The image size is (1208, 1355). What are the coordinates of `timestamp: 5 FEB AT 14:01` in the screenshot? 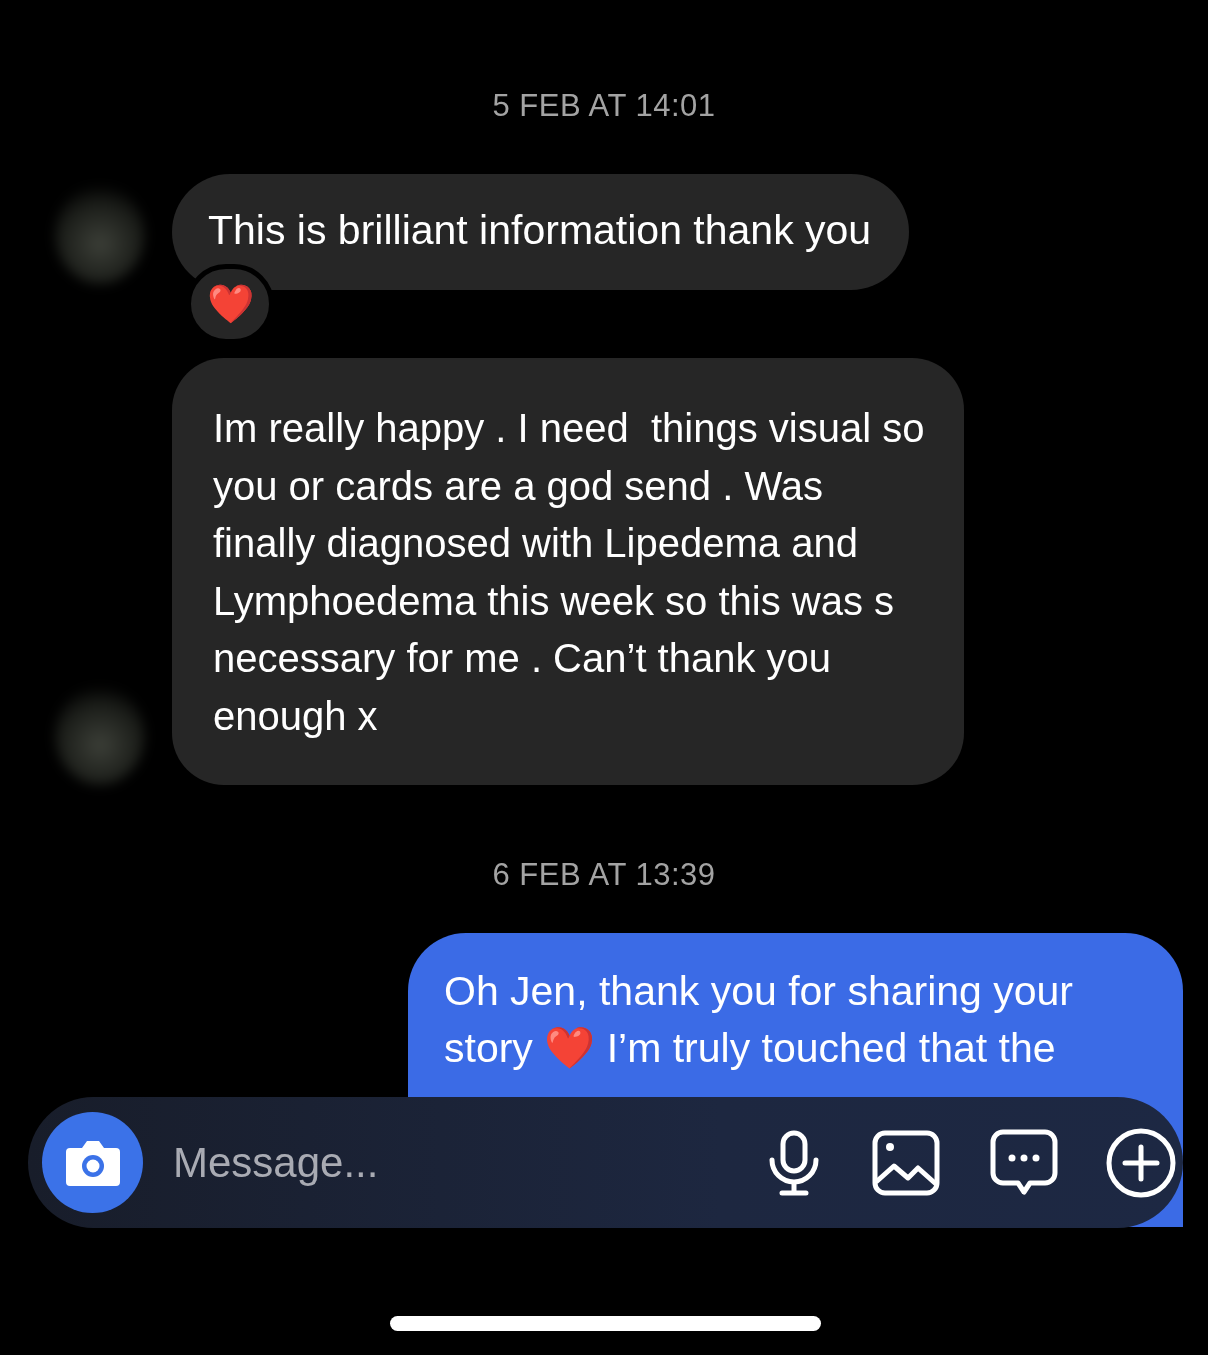 It's located at (604, 106).